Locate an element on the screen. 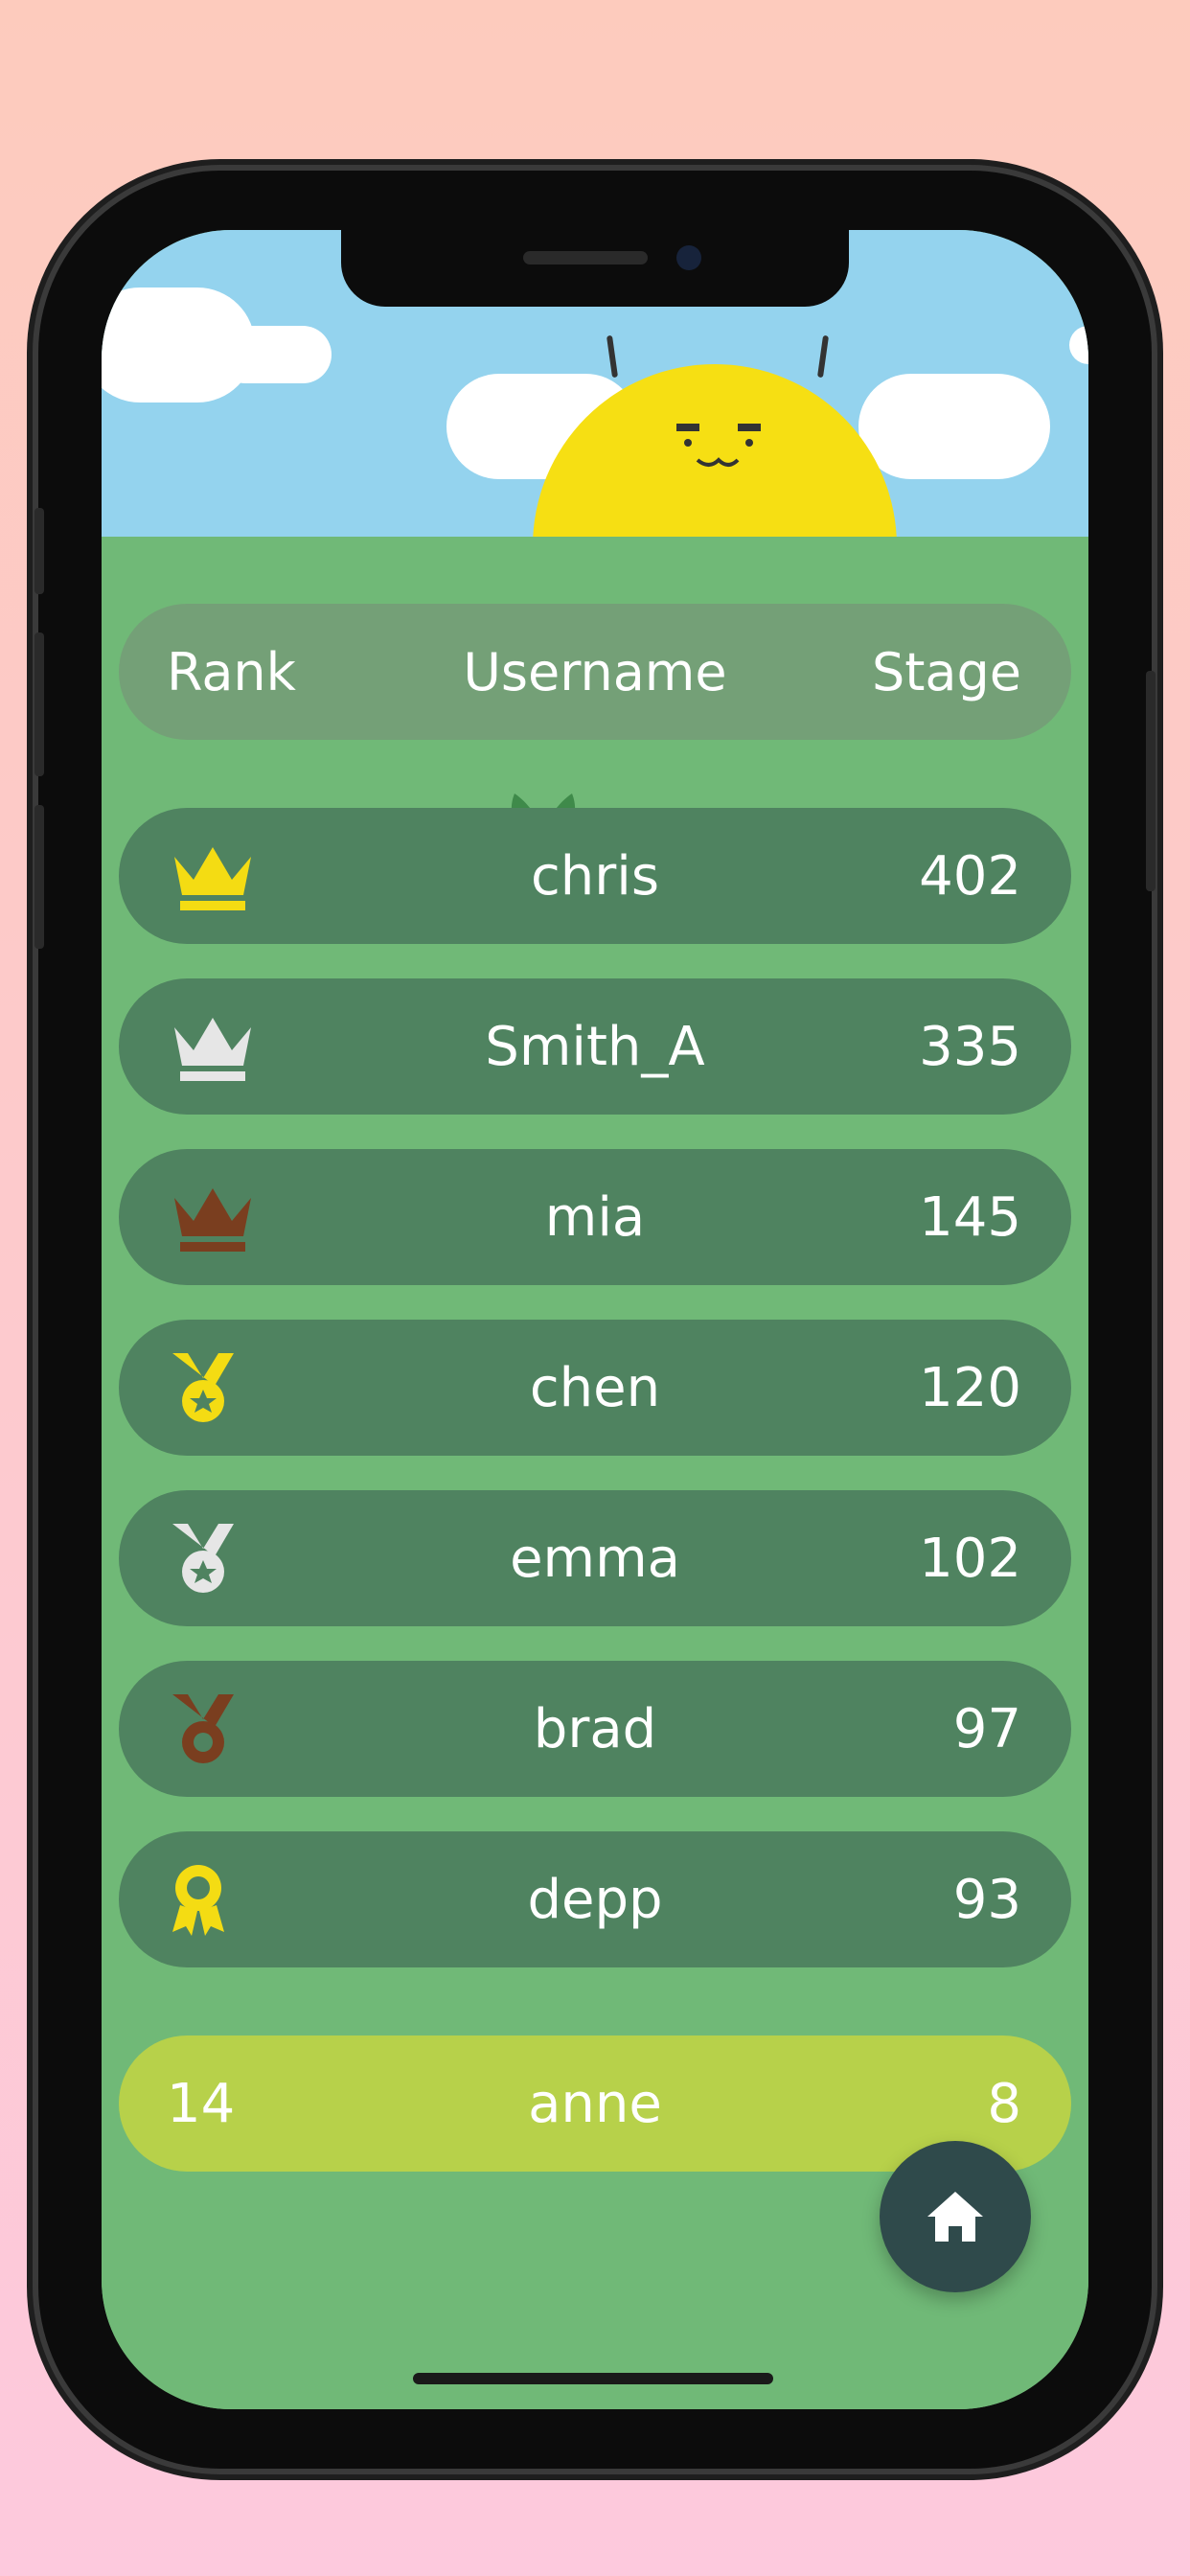 This screenshot has height=2576, width=1190. home-indicator is located at coordinates (593, 2378).